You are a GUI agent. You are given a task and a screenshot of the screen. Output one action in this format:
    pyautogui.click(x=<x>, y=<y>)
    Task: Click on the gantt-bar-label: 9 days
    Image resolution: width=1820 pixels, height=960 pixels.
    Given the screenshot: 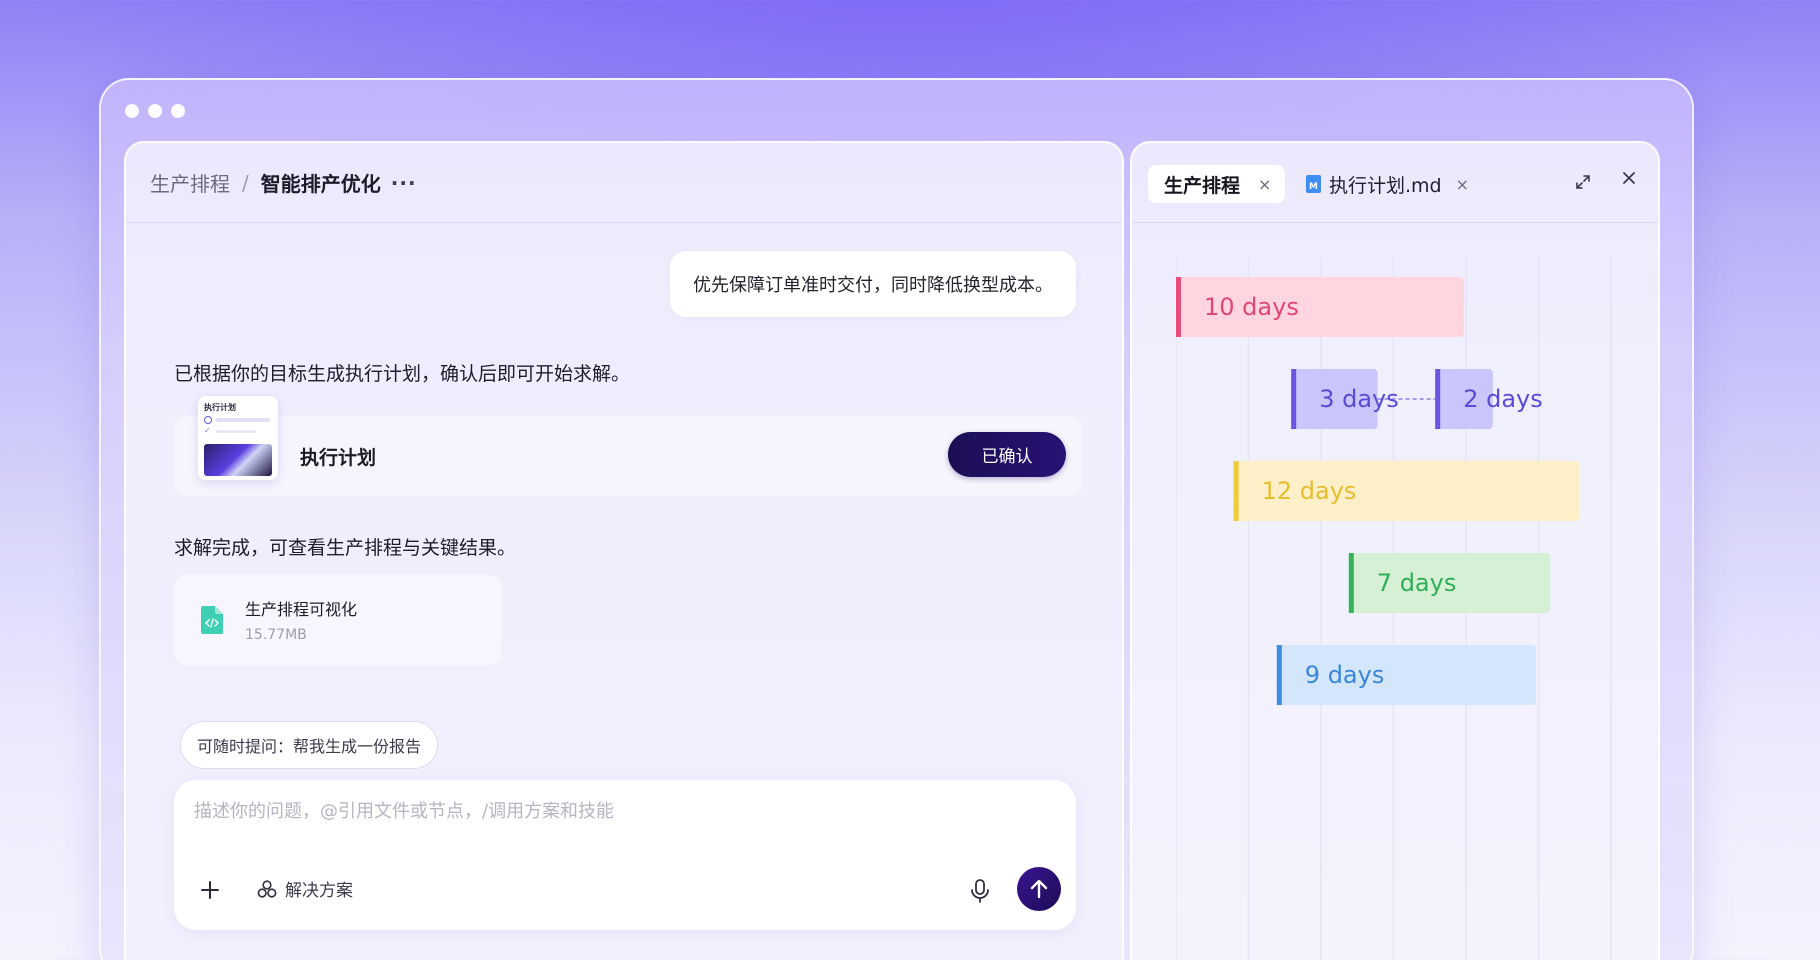 What is the action you would take?
    pyautogui.click(x=1345, y=675)
    